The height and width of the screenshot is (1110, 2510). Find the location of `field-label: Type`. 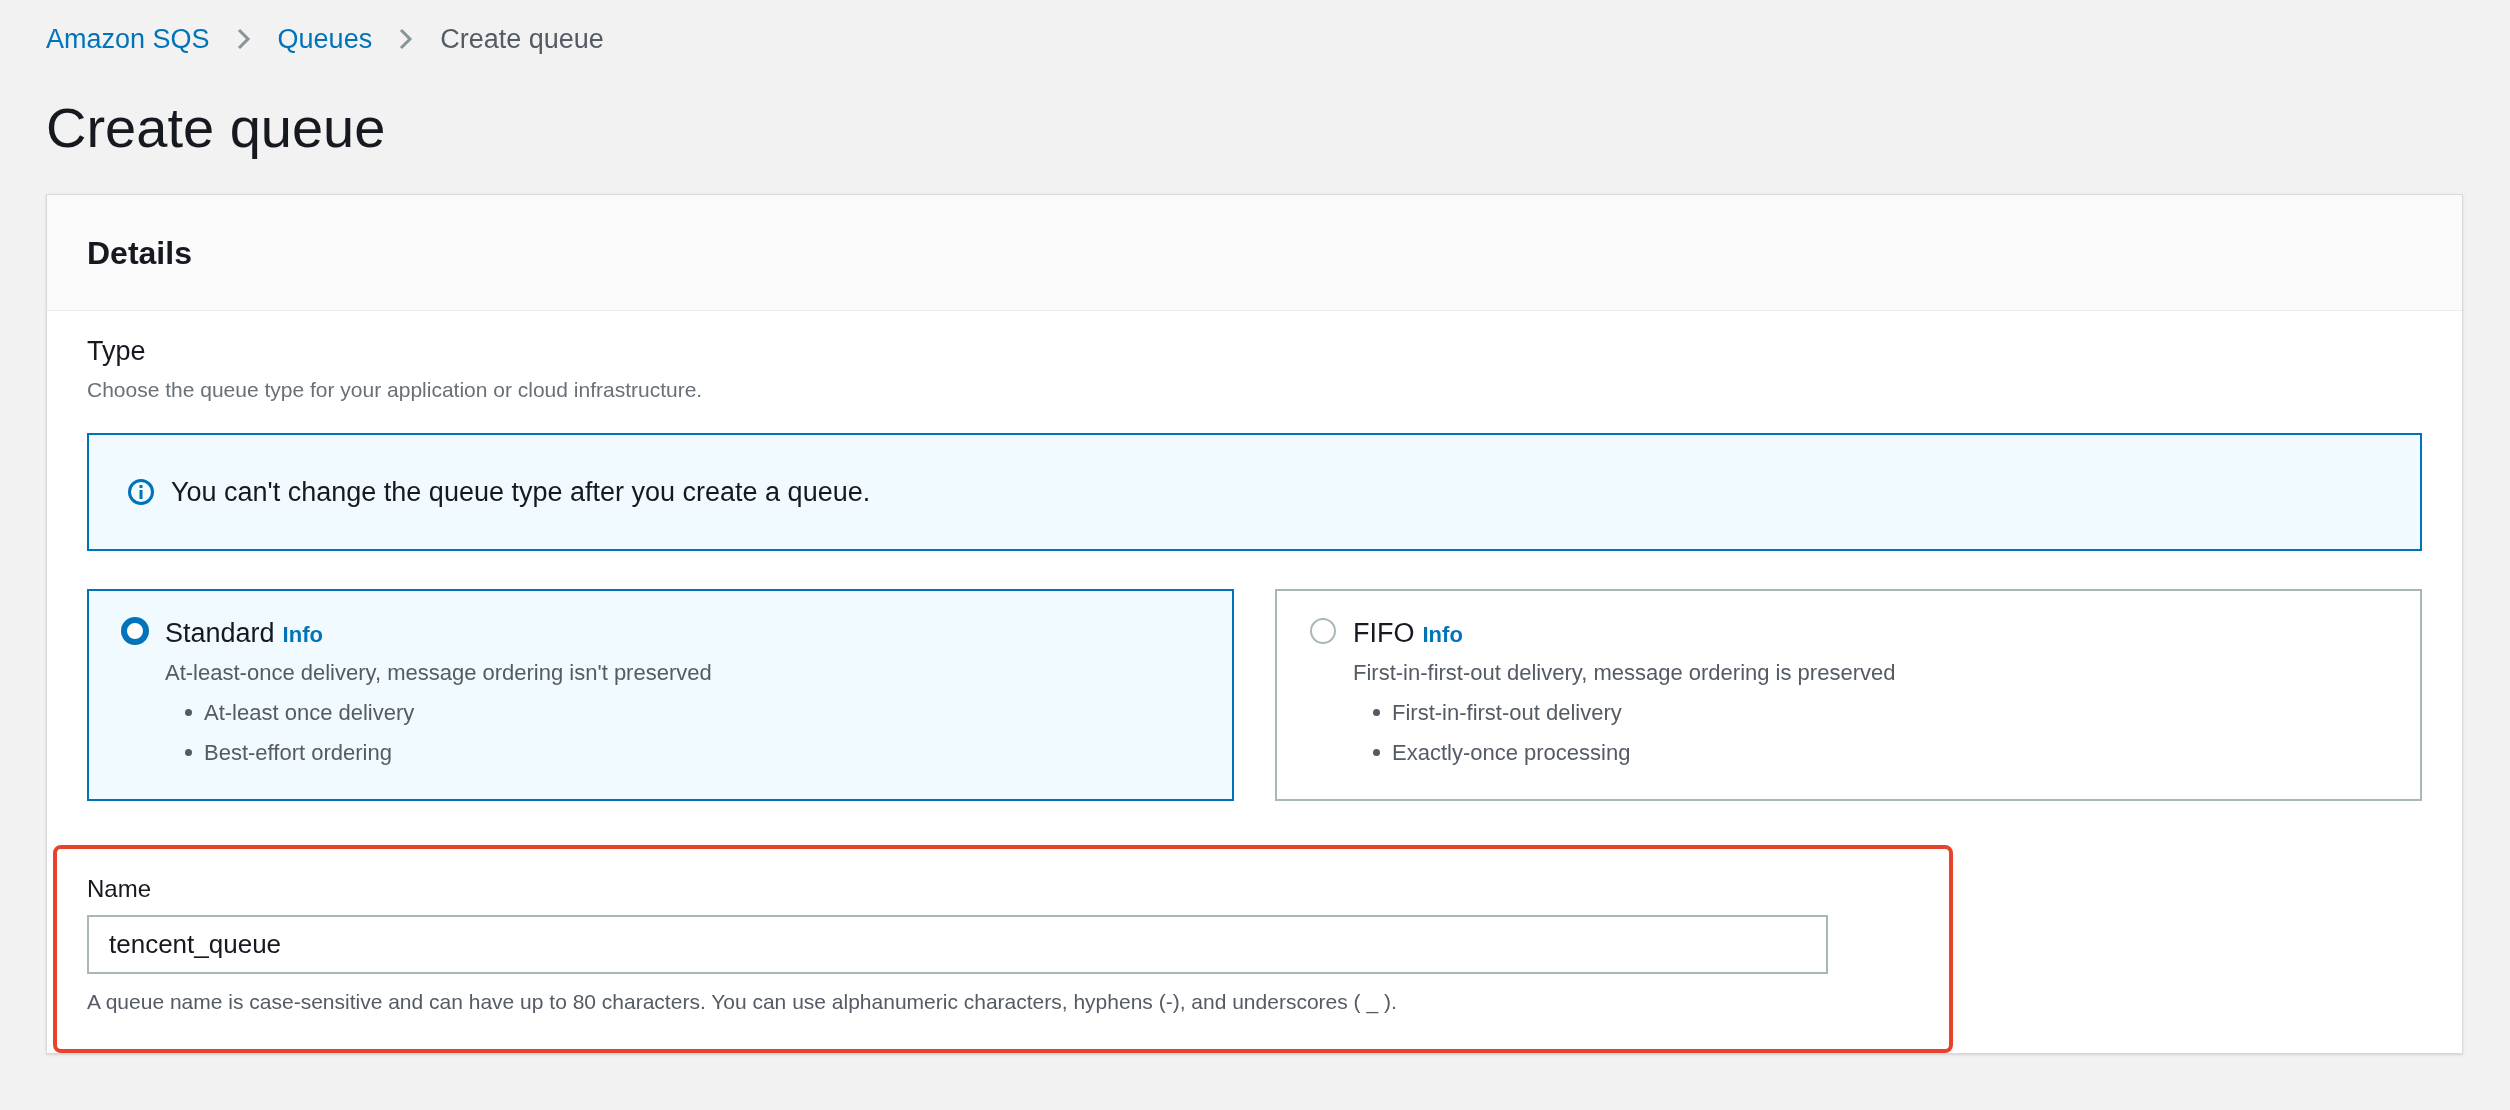

field-label: Type is located at coordinates (117, 351).